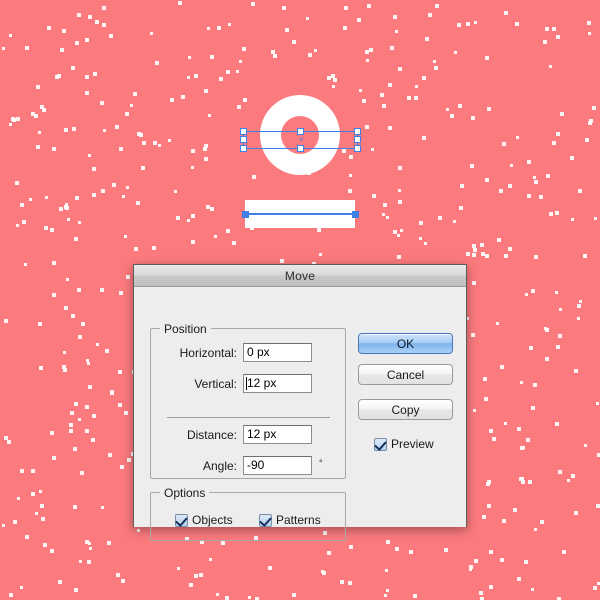 Image resolution: width=600 pixels, height=600 pixels. What do you see at coordinates (357, 131) in the screenshot?
I see `selection-handle-top-right` at bounding box center [357, 131].